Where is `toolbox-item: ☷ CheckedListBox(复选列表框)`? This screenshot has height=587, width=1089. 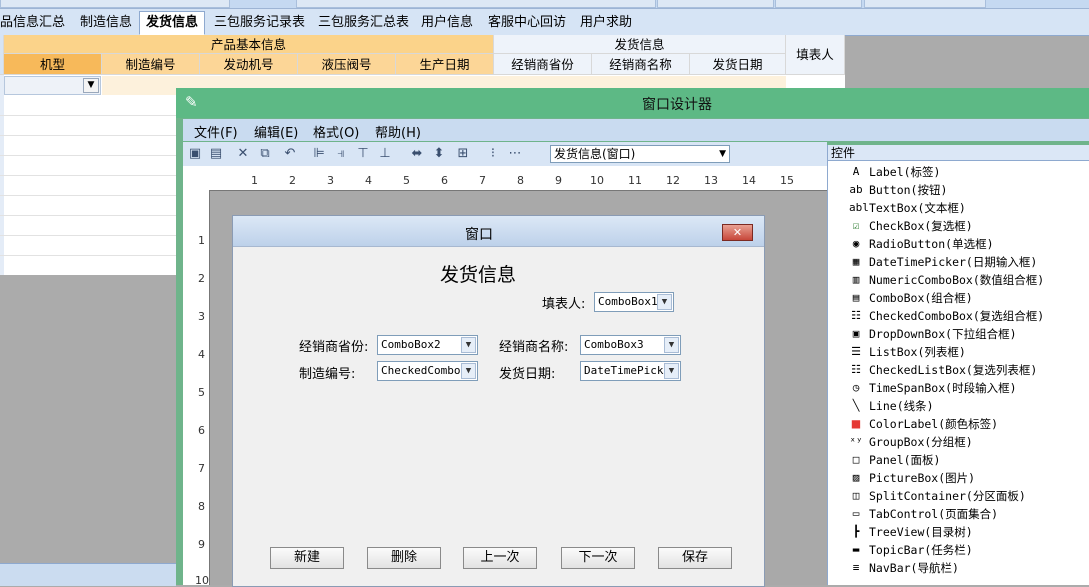
toolbox-item: ☷ CheckedListBox(复选列表框) is located at coordinates (968, 370).